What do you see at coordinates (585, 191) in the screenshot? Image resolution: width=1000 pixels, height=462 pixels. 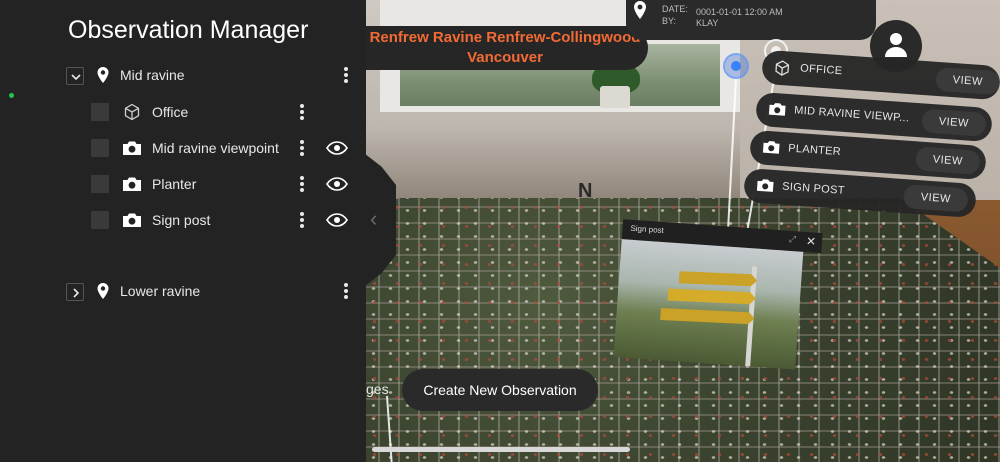 I see `north-indicator: N` at bounding box center [585, 191].